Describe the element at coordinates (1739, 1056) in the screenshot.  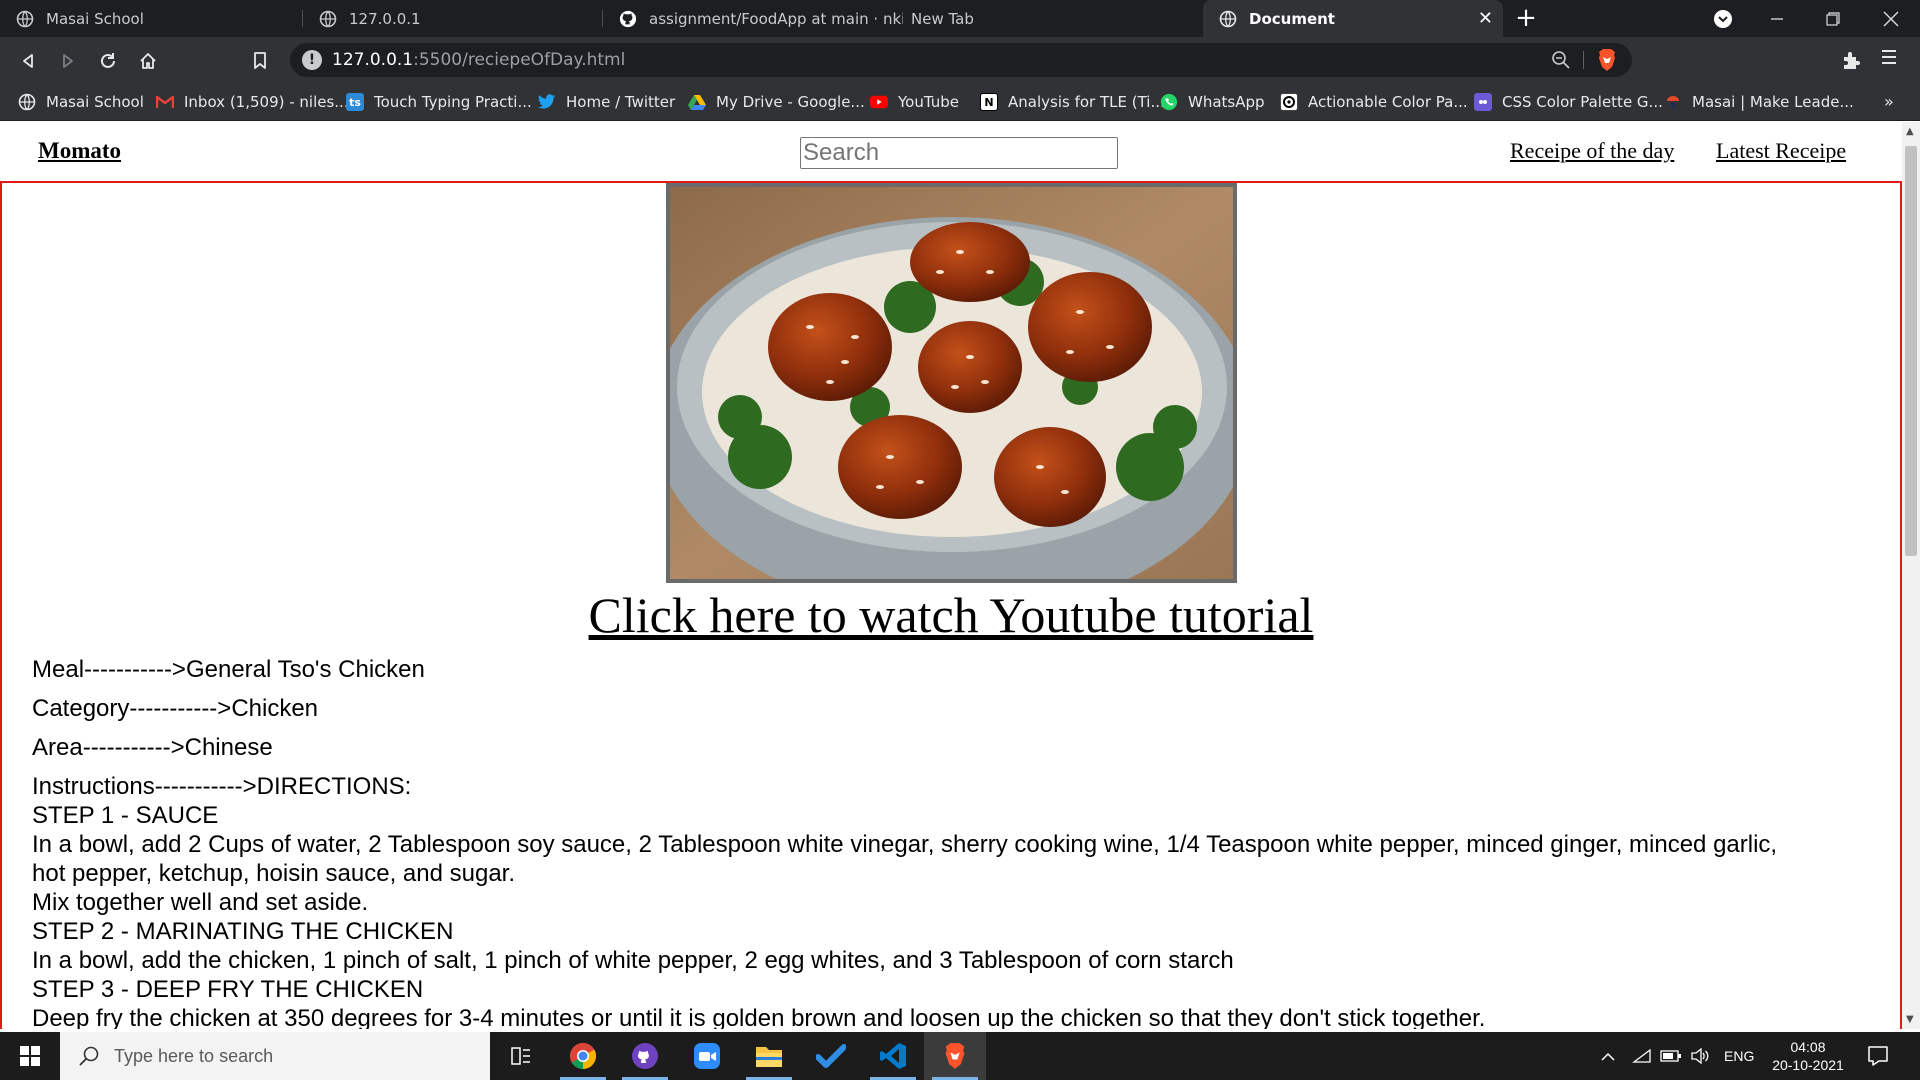
I see `language-indicator: ENG` at that location.